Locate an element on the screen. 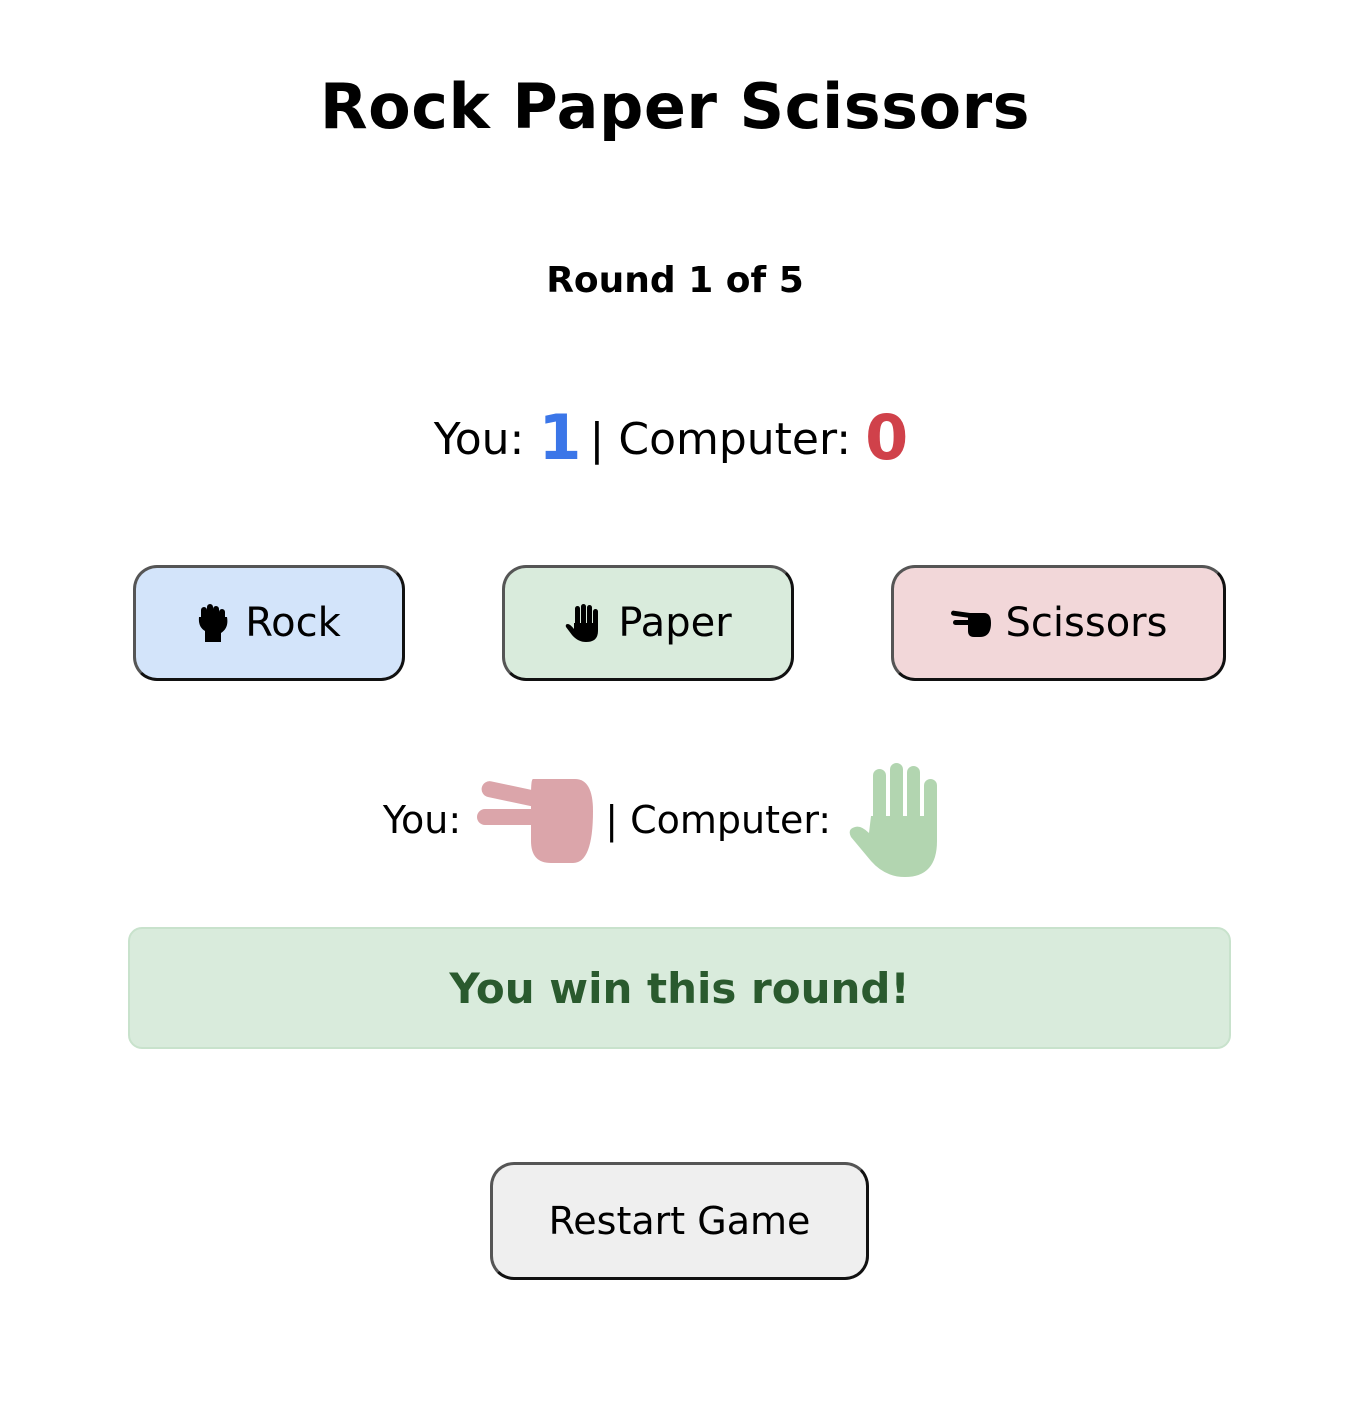 This screenshot has width=1350, height=1424. restart-game-label: Restart Game is located at coordinates (679, 1221).